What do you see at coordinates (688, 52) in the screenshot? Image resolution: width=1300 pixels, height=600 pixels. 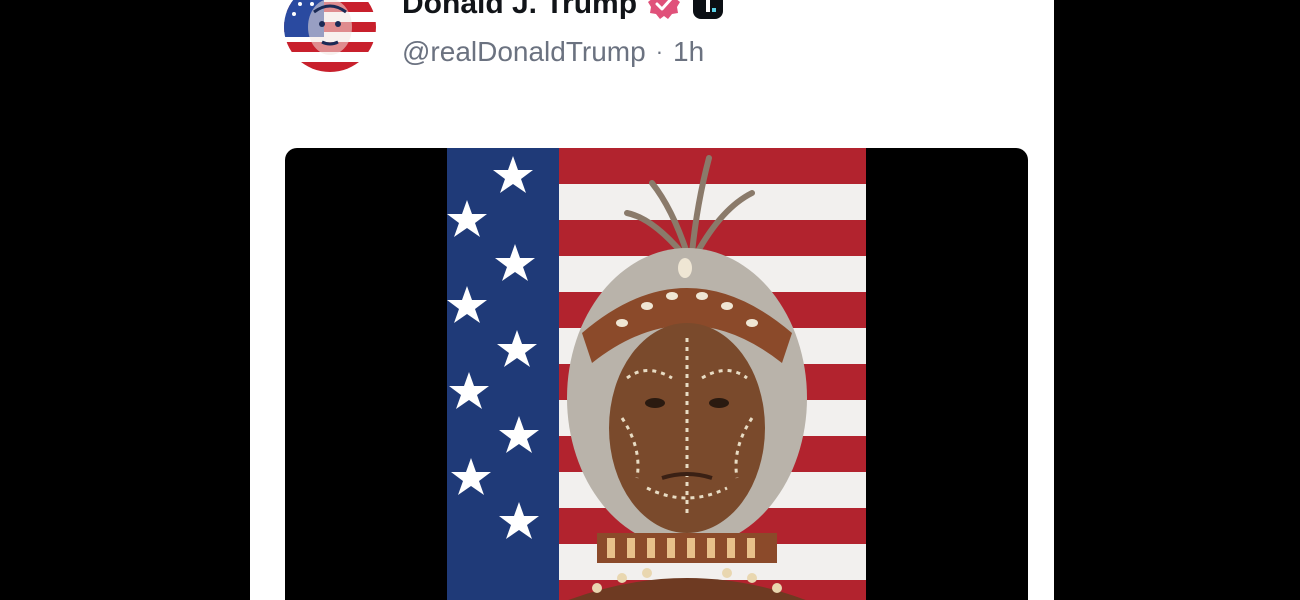 I see `post-timestamp: 1h` at bounding box center [688, 52].